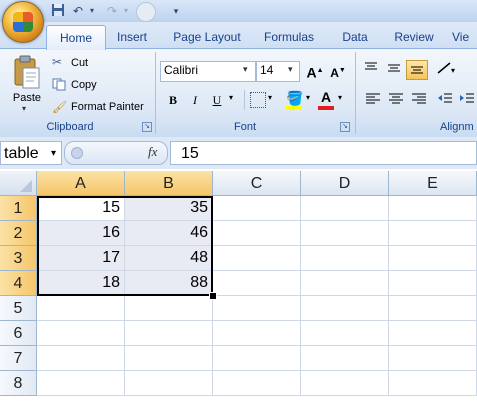  What do you see at coordinates (257, 308) in the screenshot?
I see `cell-c5` at bounding box center [257, 308].